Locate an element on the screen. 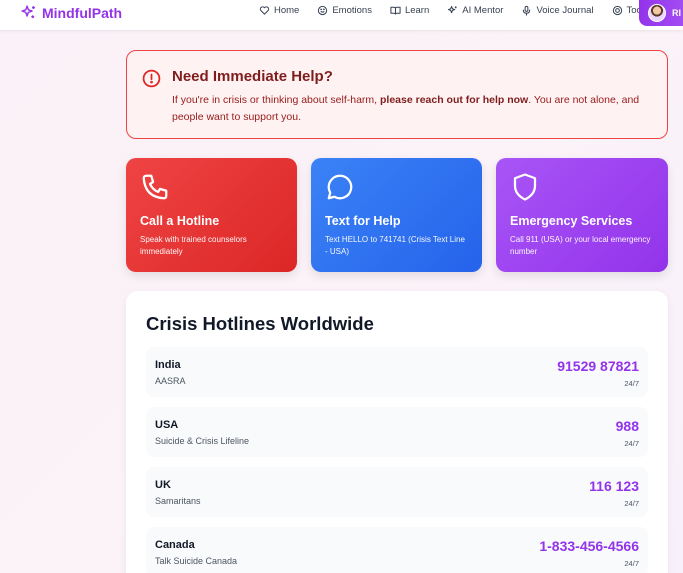  hotline-country: UK is located at coordinates (163, 485).